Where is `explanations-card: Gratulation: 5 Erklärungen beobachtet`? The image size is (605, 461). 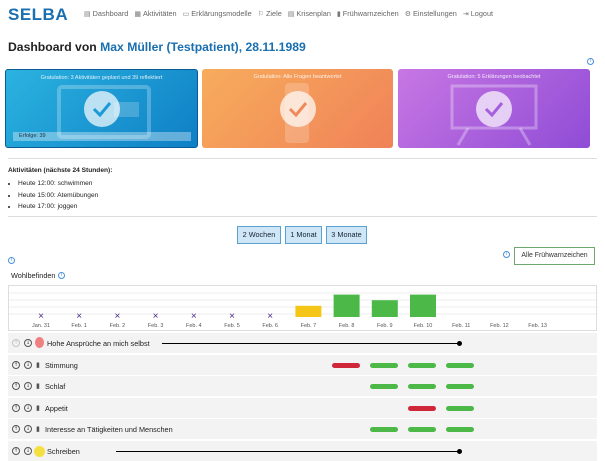
explanations-card: Gratulation: 5 Erklärungen beobachtet is located at coordinates (494, 108).